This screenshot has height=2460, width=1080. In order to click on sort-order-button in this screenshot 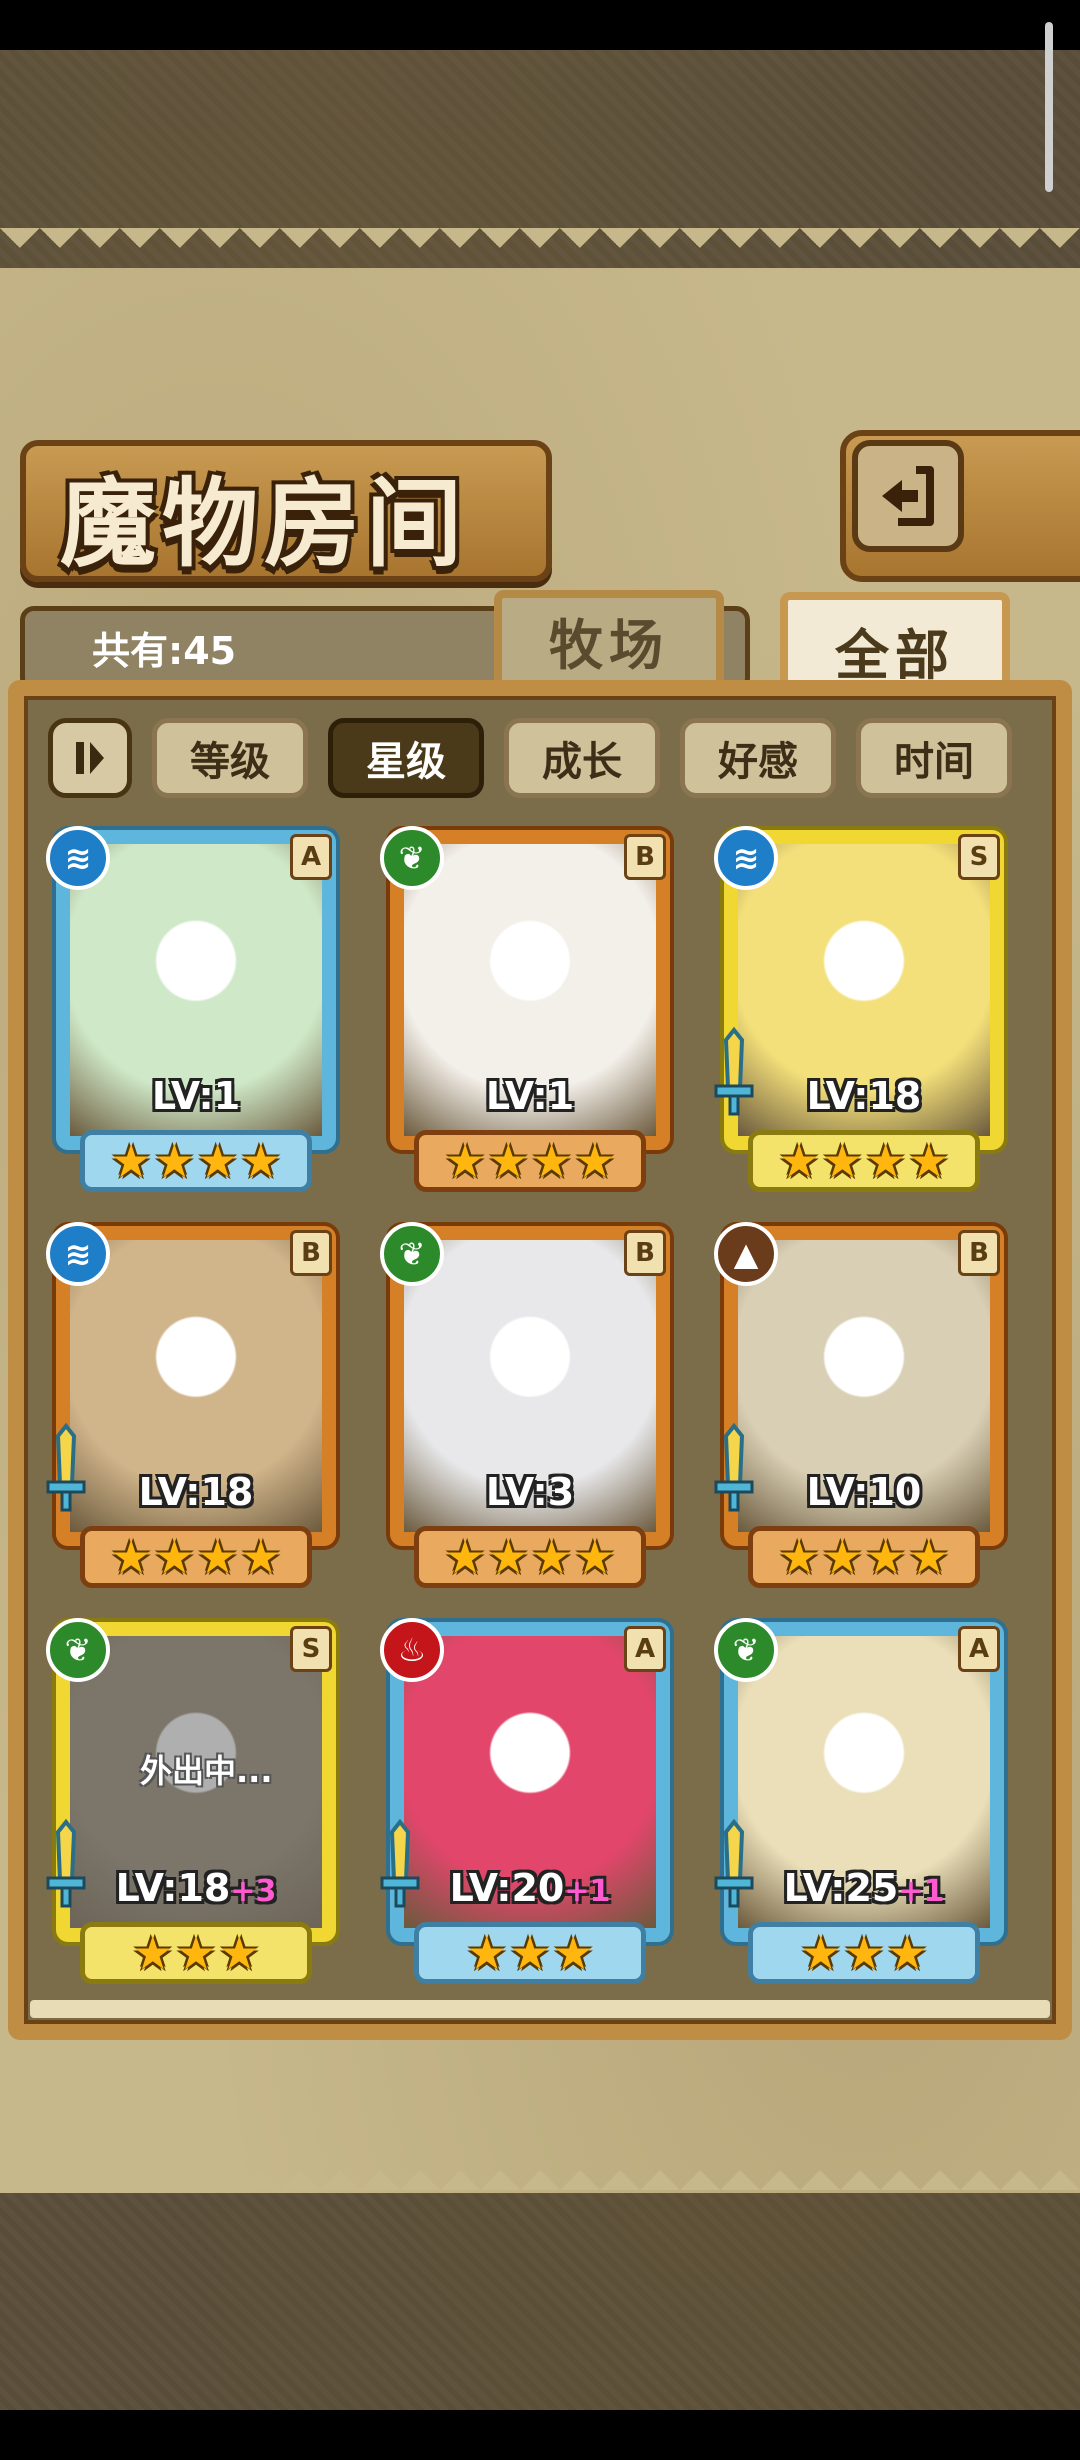, I will do `click(90, 758)`.